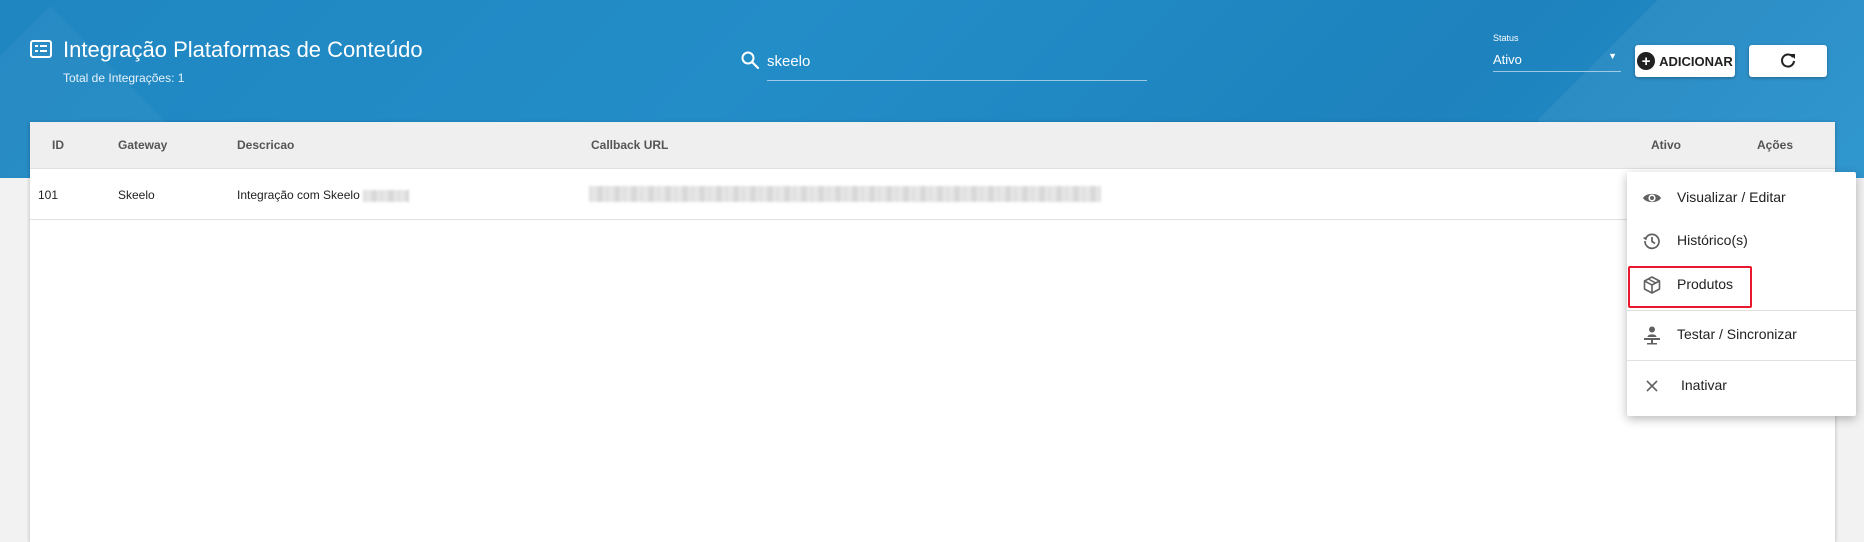  Describe the element at coordinates (1506, 38) in the screenshot. I see `status-label: Status` at that location.